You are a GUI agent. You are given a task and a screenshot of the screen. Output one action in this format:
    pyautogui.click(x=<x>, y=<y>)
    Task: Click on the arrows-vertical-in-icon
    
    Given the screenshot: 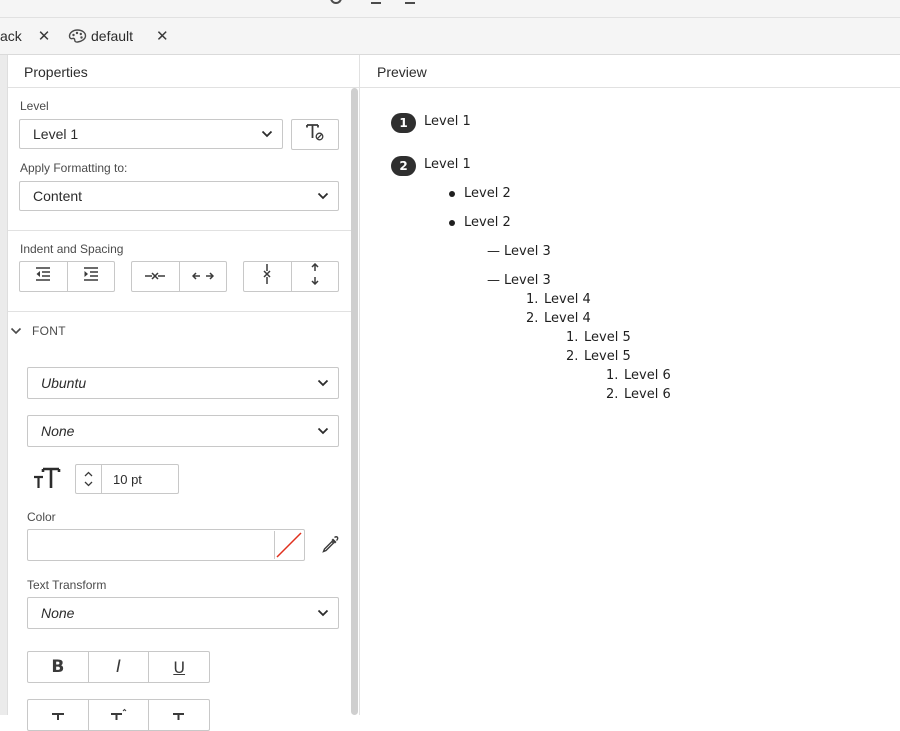 What is the action you would take?
    pyautogui.click(x=267, y=276)
    